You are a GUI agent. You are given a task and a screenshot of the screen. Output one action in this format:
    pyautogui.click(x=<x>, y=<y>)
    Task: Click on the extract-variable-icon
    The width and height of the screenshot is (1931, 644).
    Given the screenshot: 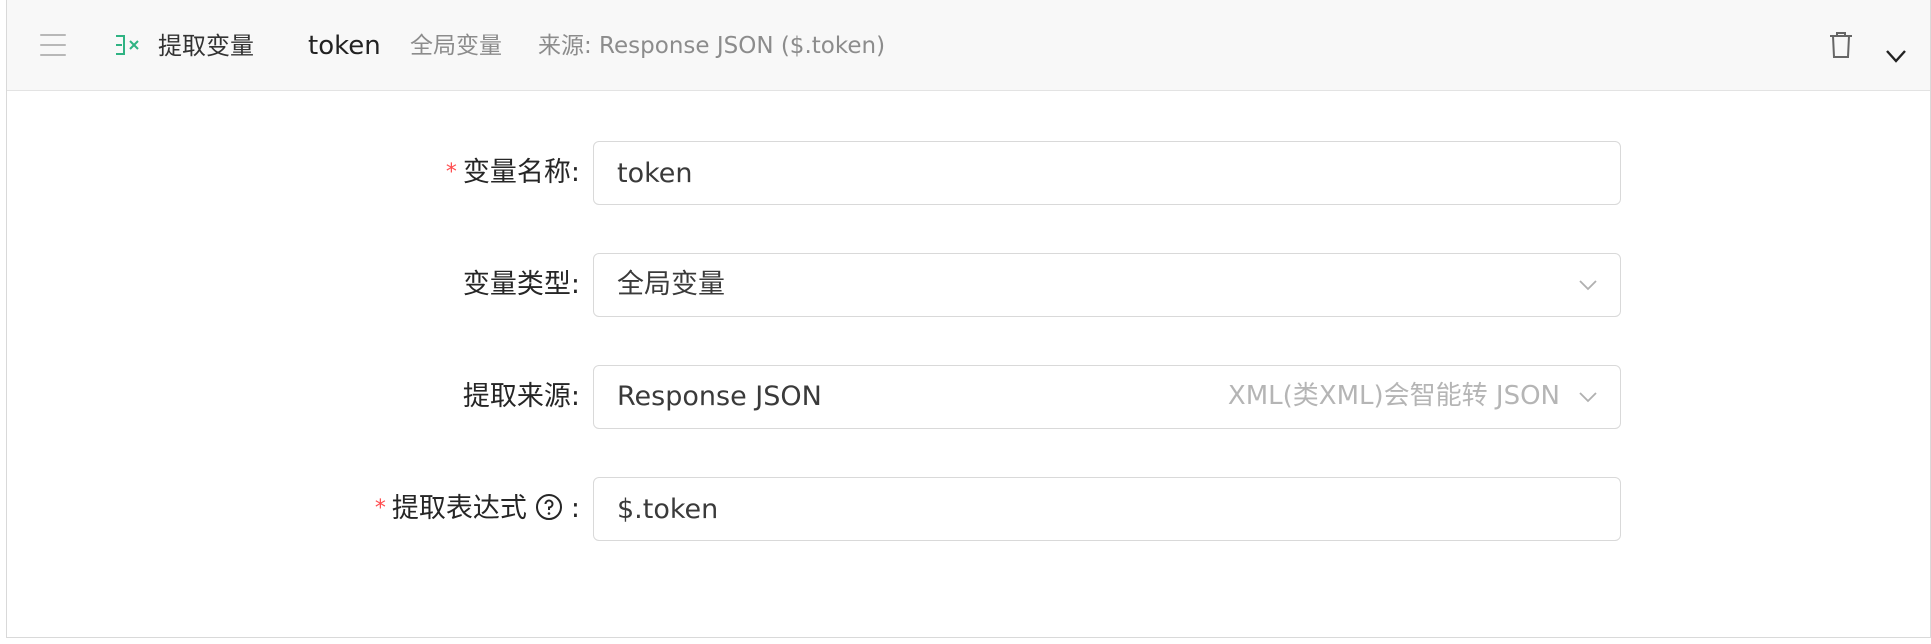 What is the action you would take?
    pyautogui.click(x=127, y=45)
    